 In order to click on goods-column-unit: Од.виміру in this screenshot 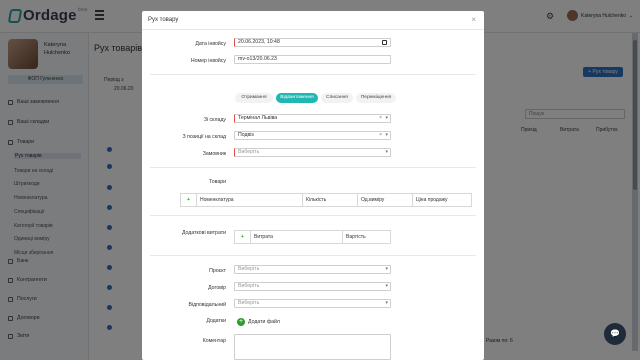, I will do `click(385, 200)`.